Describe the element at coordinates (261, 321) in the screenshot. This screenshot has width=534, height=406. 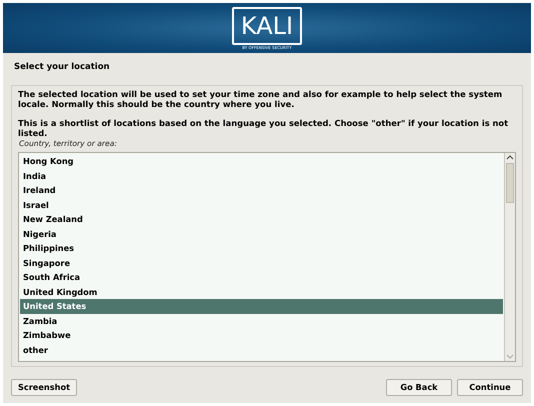
I see `country-item: Zambia` at that location.